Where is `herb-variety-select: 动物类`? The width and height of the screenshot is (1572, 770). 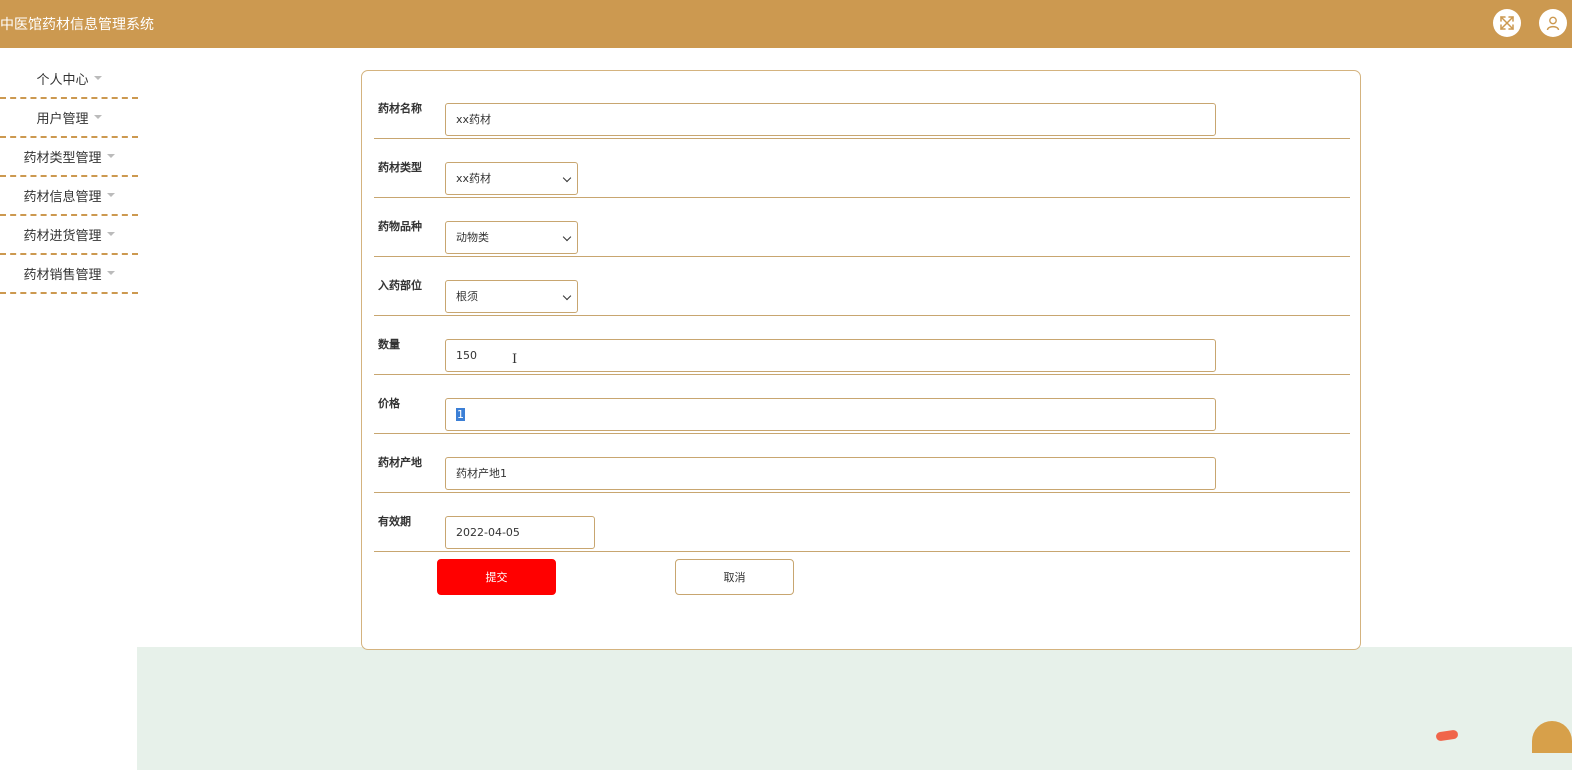
herb-variety-select: 动物类 is located at coordinates (511, 237).